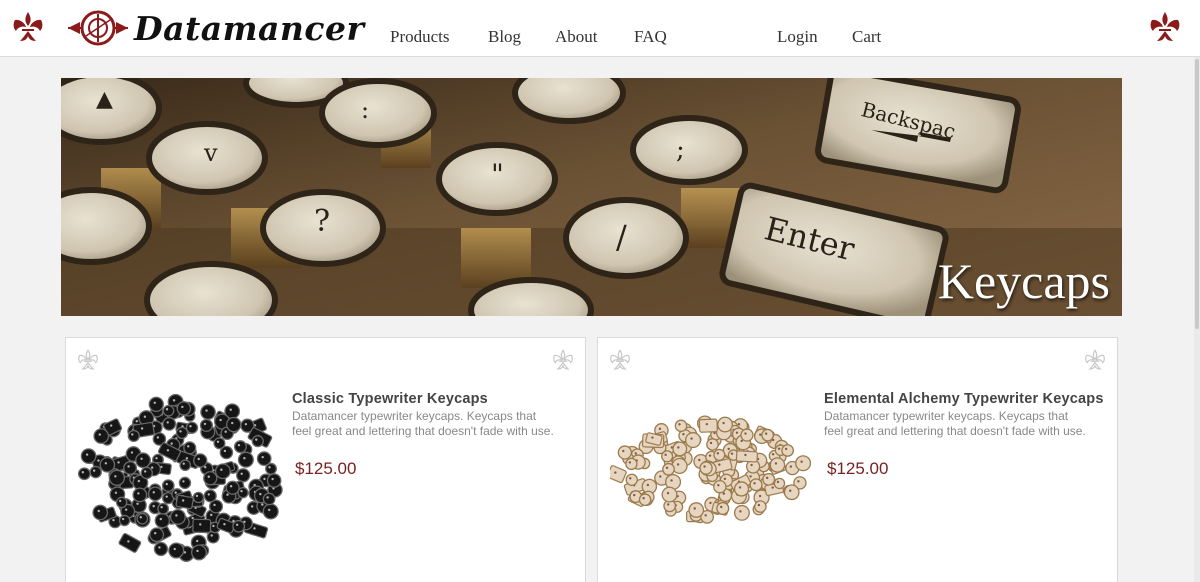 This screenshot has height=582, width=1200. Describe the element at coordinates (420, 37) in the screenshot. I see `nav-products: Products` at that location.